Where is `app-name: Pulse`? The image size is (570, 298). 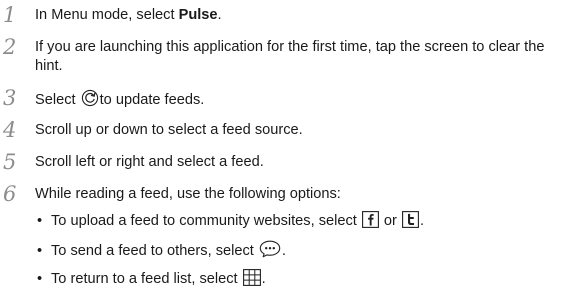
app-name: Pulse is located at coordinates (198, 15).